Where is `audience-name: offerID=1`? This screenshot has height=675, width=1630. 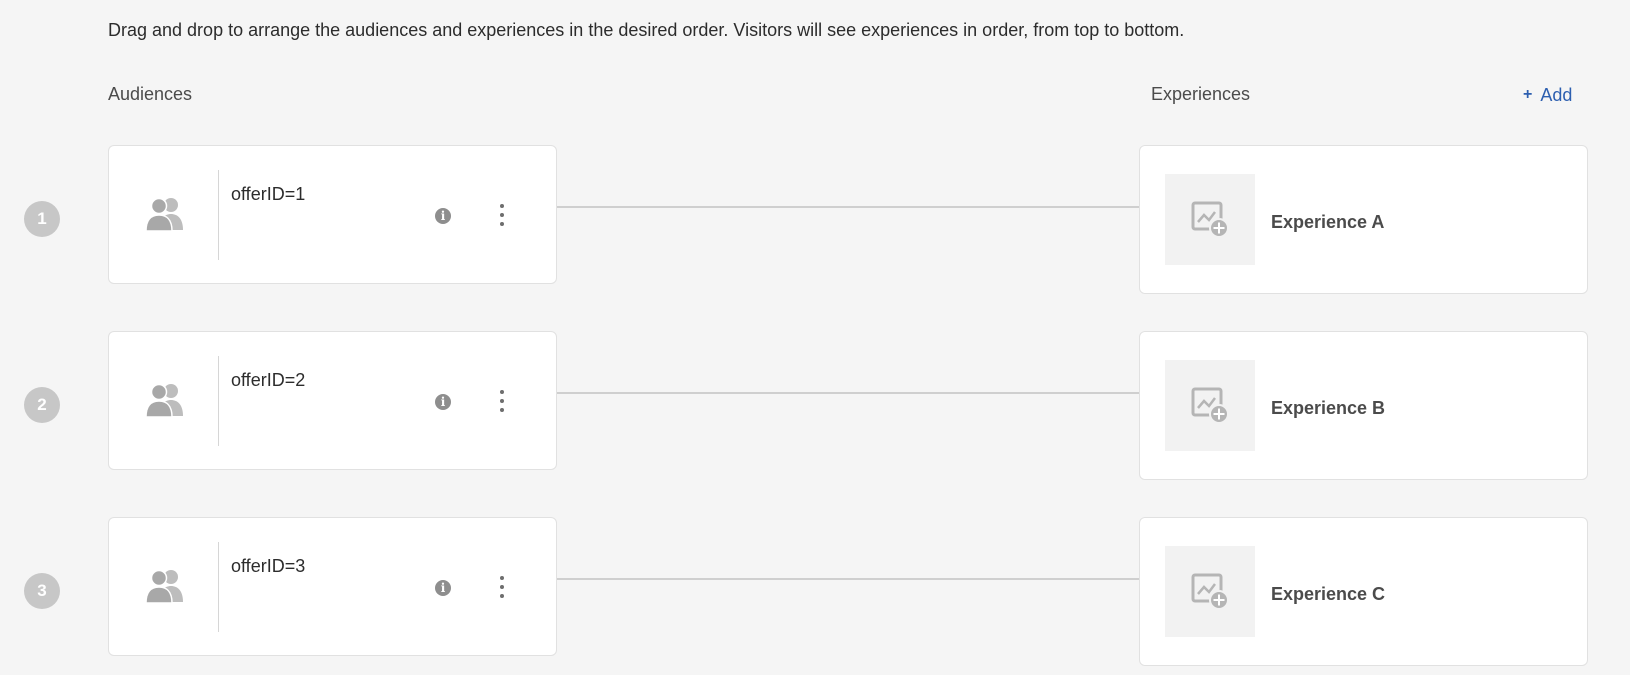 audience-name: offerID=1 is located at coordinates (268, 194).